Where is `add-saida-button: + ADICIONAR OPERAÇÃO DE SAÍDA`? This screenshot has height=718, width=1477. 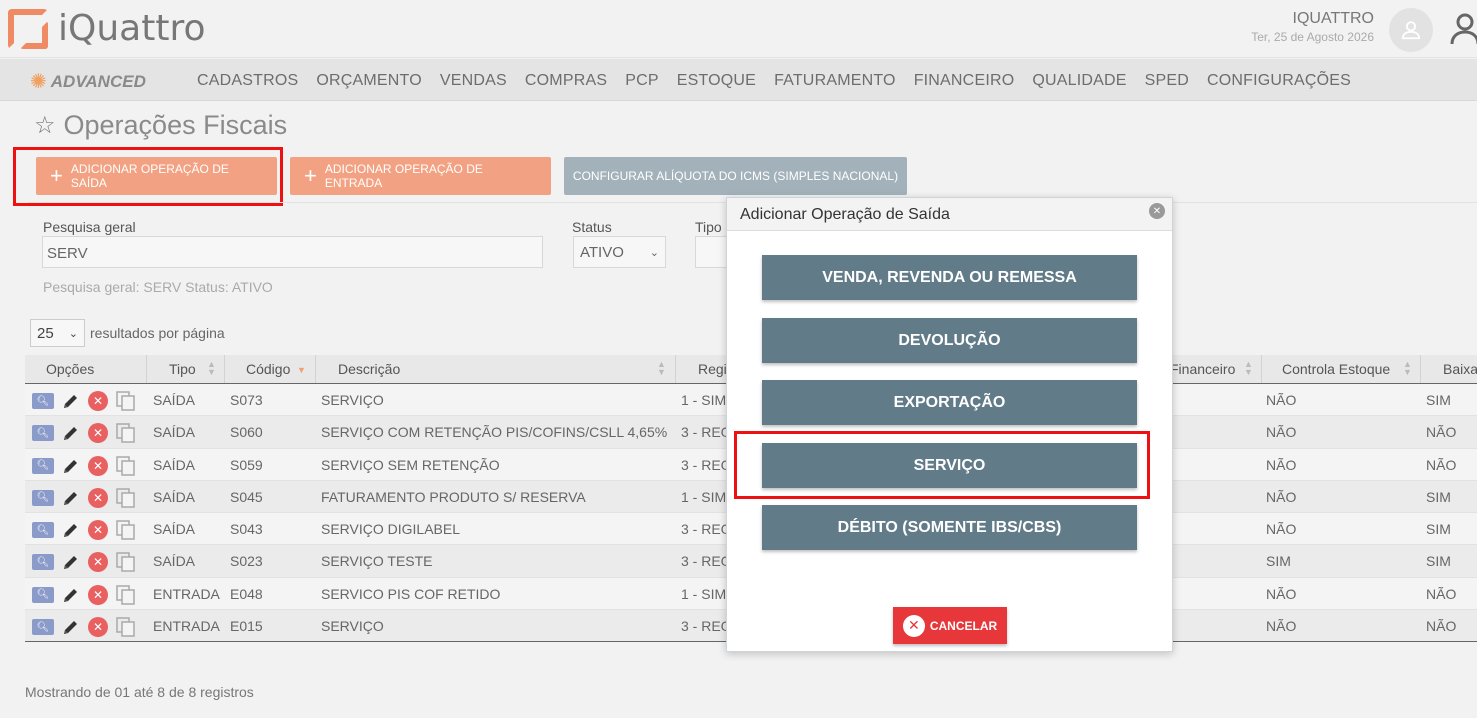 add-saida-button: + ADICIONAR OPERAÇÃO DE SAÍDA is located at coordinates (156, 176).